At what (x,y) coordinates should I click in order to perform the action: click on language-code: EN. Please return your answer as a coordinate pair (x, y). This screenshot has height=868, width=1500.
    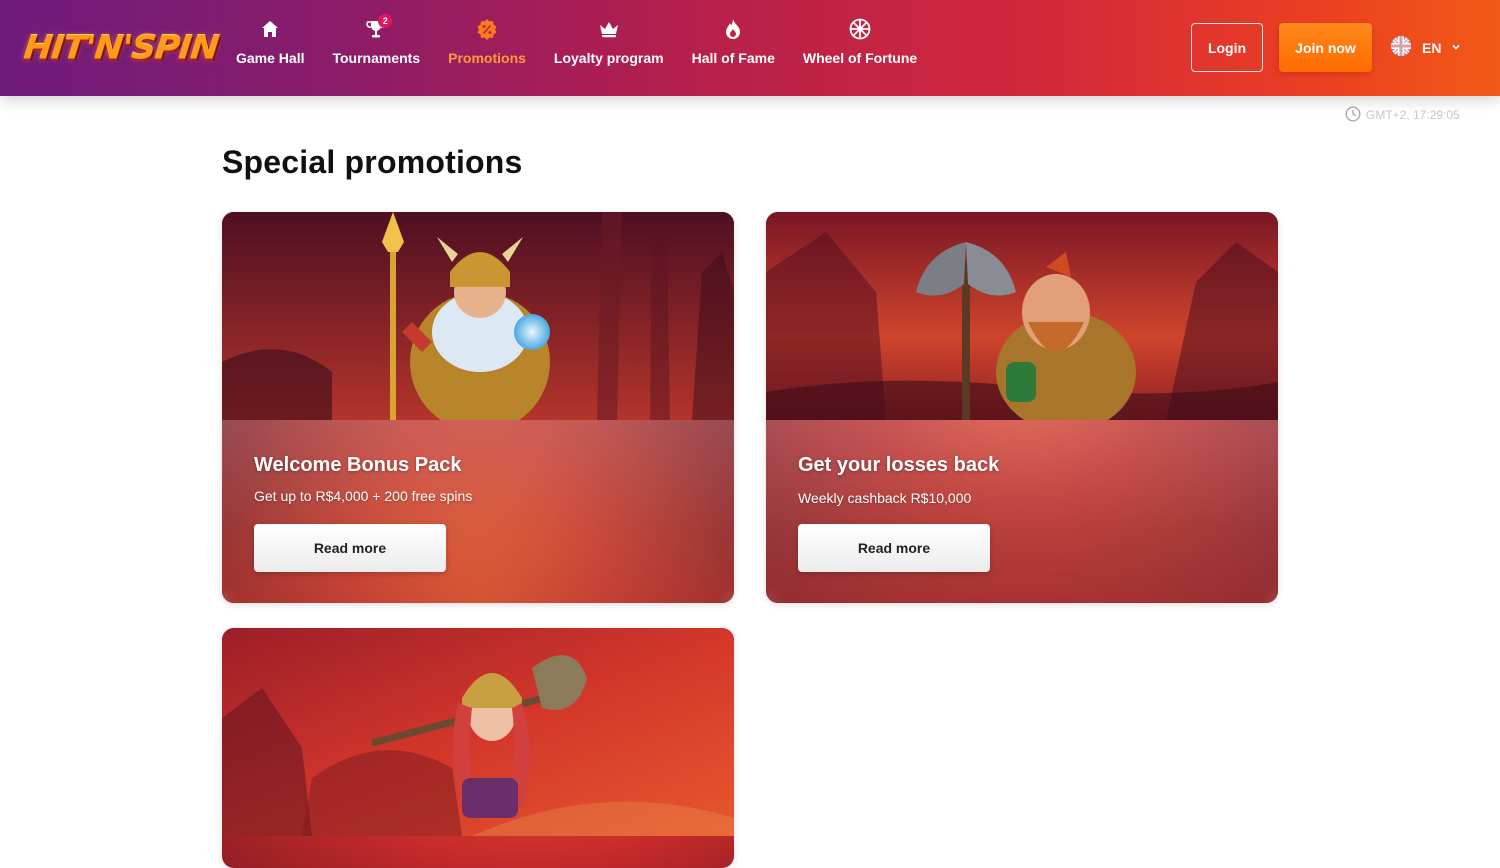
    Looking at the image, I should click on (1432, 48).